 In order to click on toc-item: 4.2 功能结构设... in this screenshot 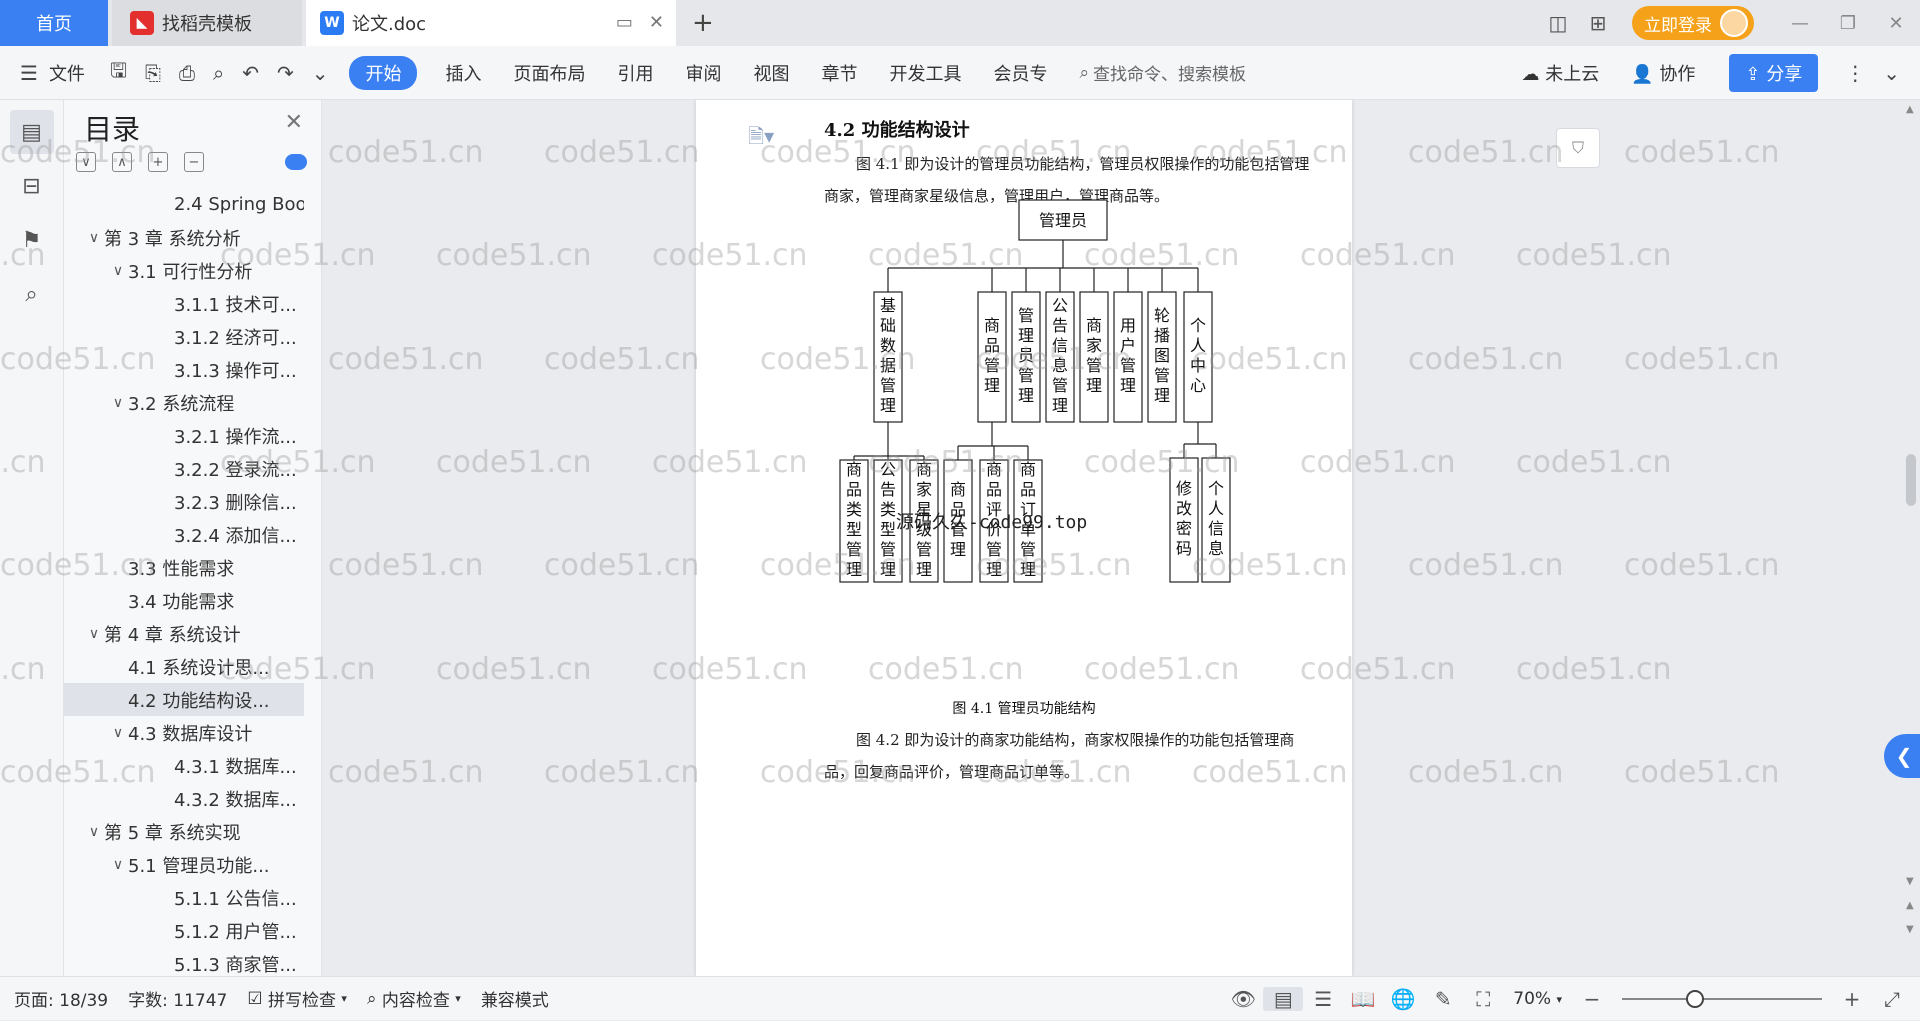, I will do `click(184, 699)`.